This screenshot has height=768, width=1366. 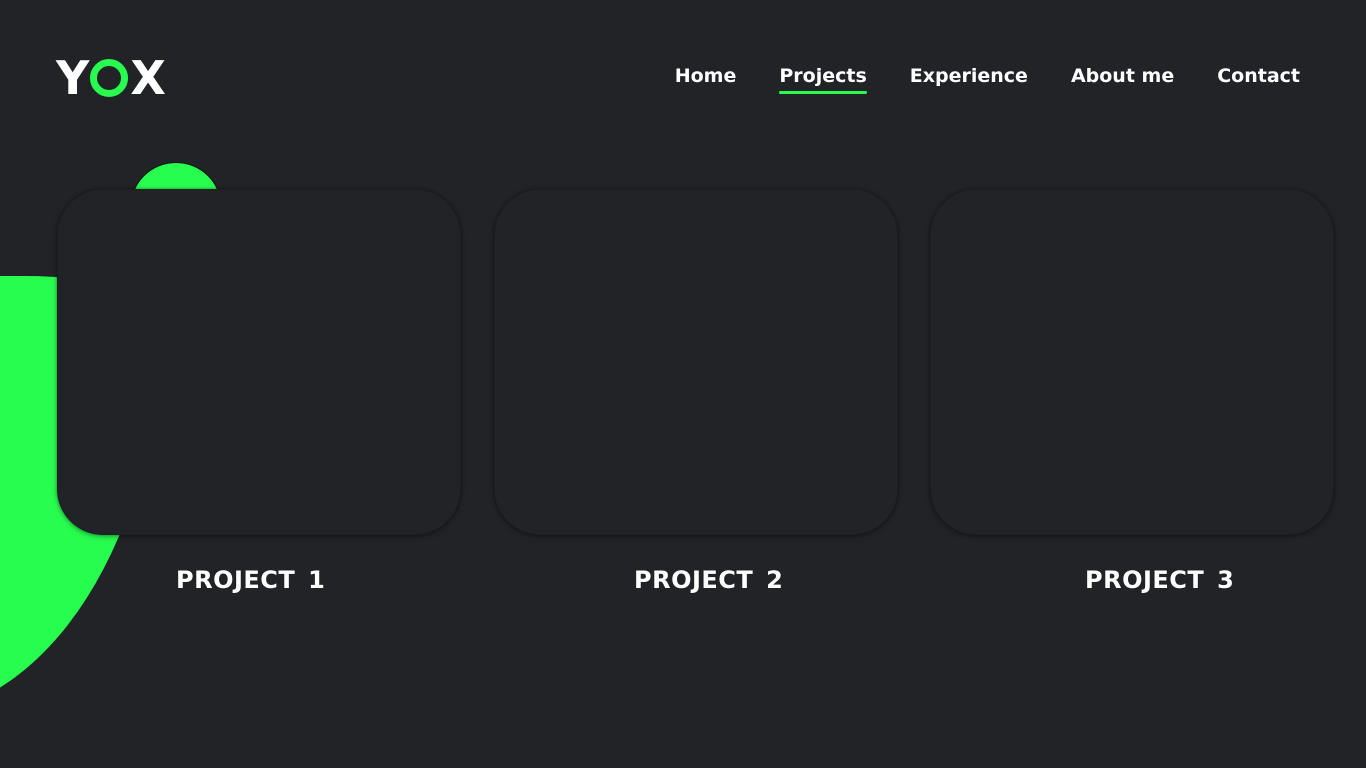 I want to click on project-title-3: PROJECT 3, so click(x=1159, y=580).